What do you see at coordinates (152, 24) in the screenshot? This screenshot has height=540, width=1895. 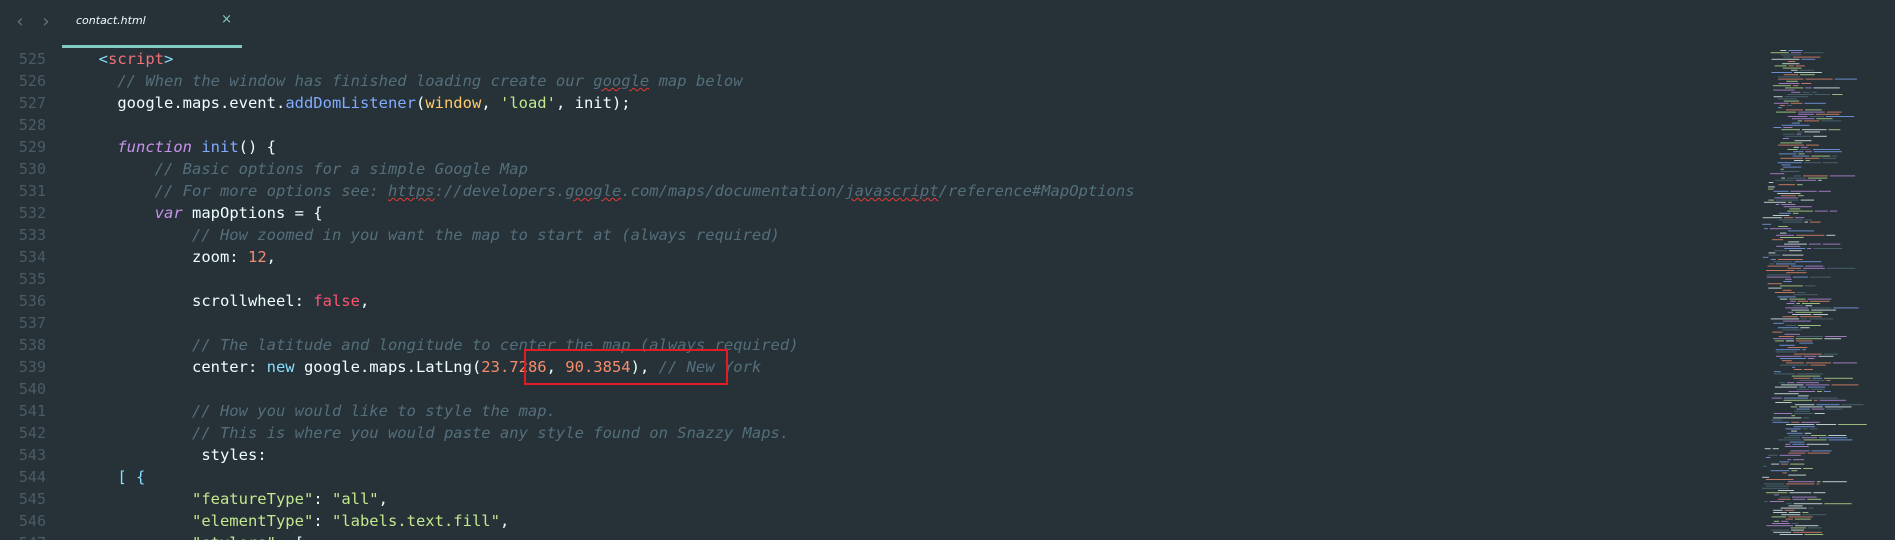 I see `tab-contact-html: contact.html ×` at bounding box center [152, 24].